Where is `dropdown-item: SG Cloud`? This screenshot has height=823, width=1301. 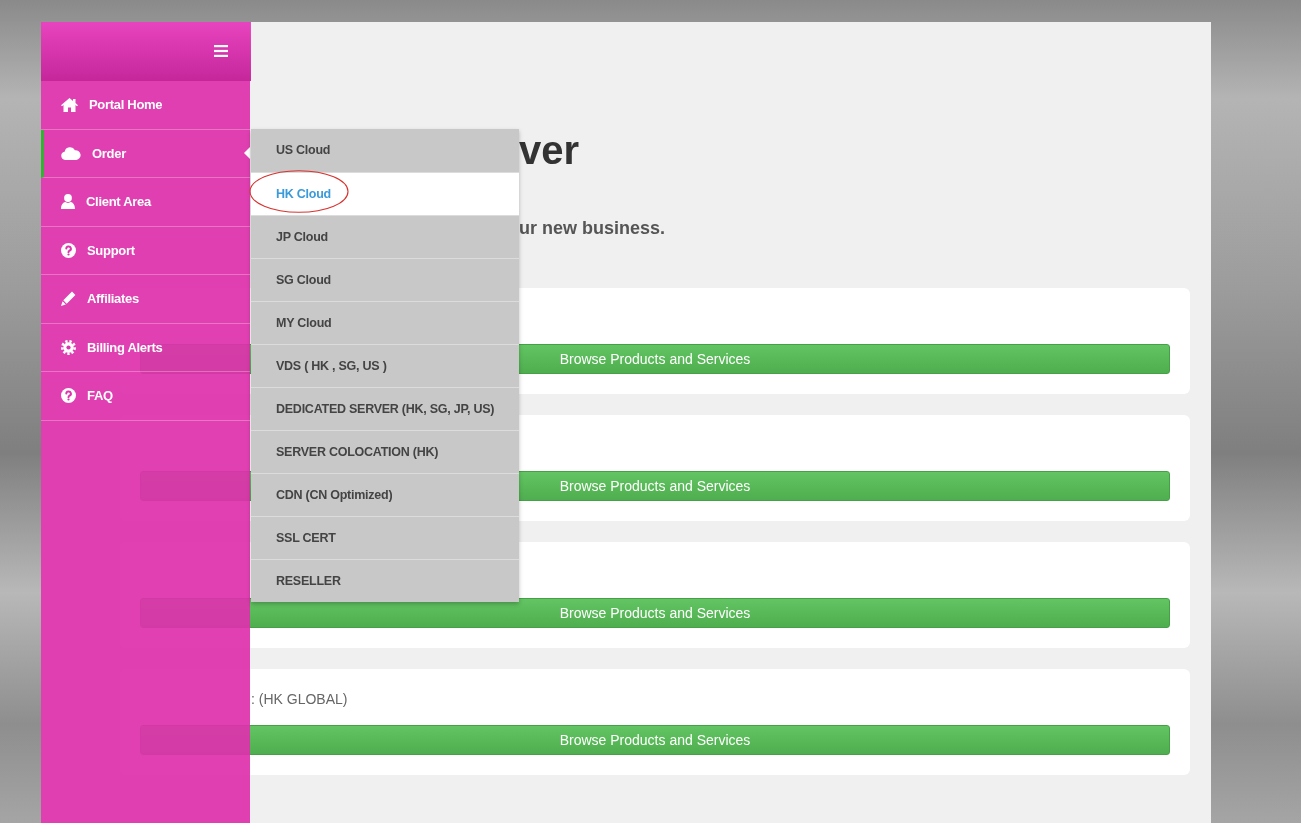 dropdown-item: SG Cloud is located at coordinates (385, 279).